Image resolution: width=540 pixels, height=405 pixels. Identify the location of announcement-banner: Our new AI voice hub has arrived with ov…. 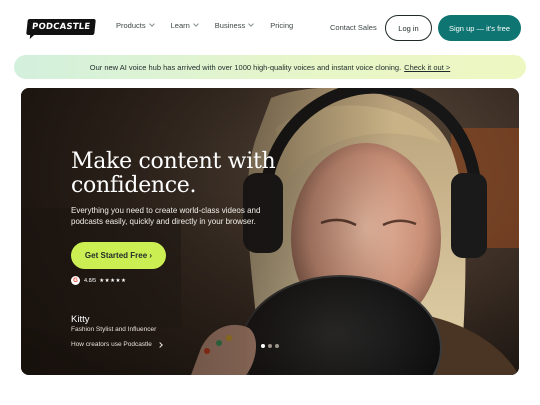
(270, 67).